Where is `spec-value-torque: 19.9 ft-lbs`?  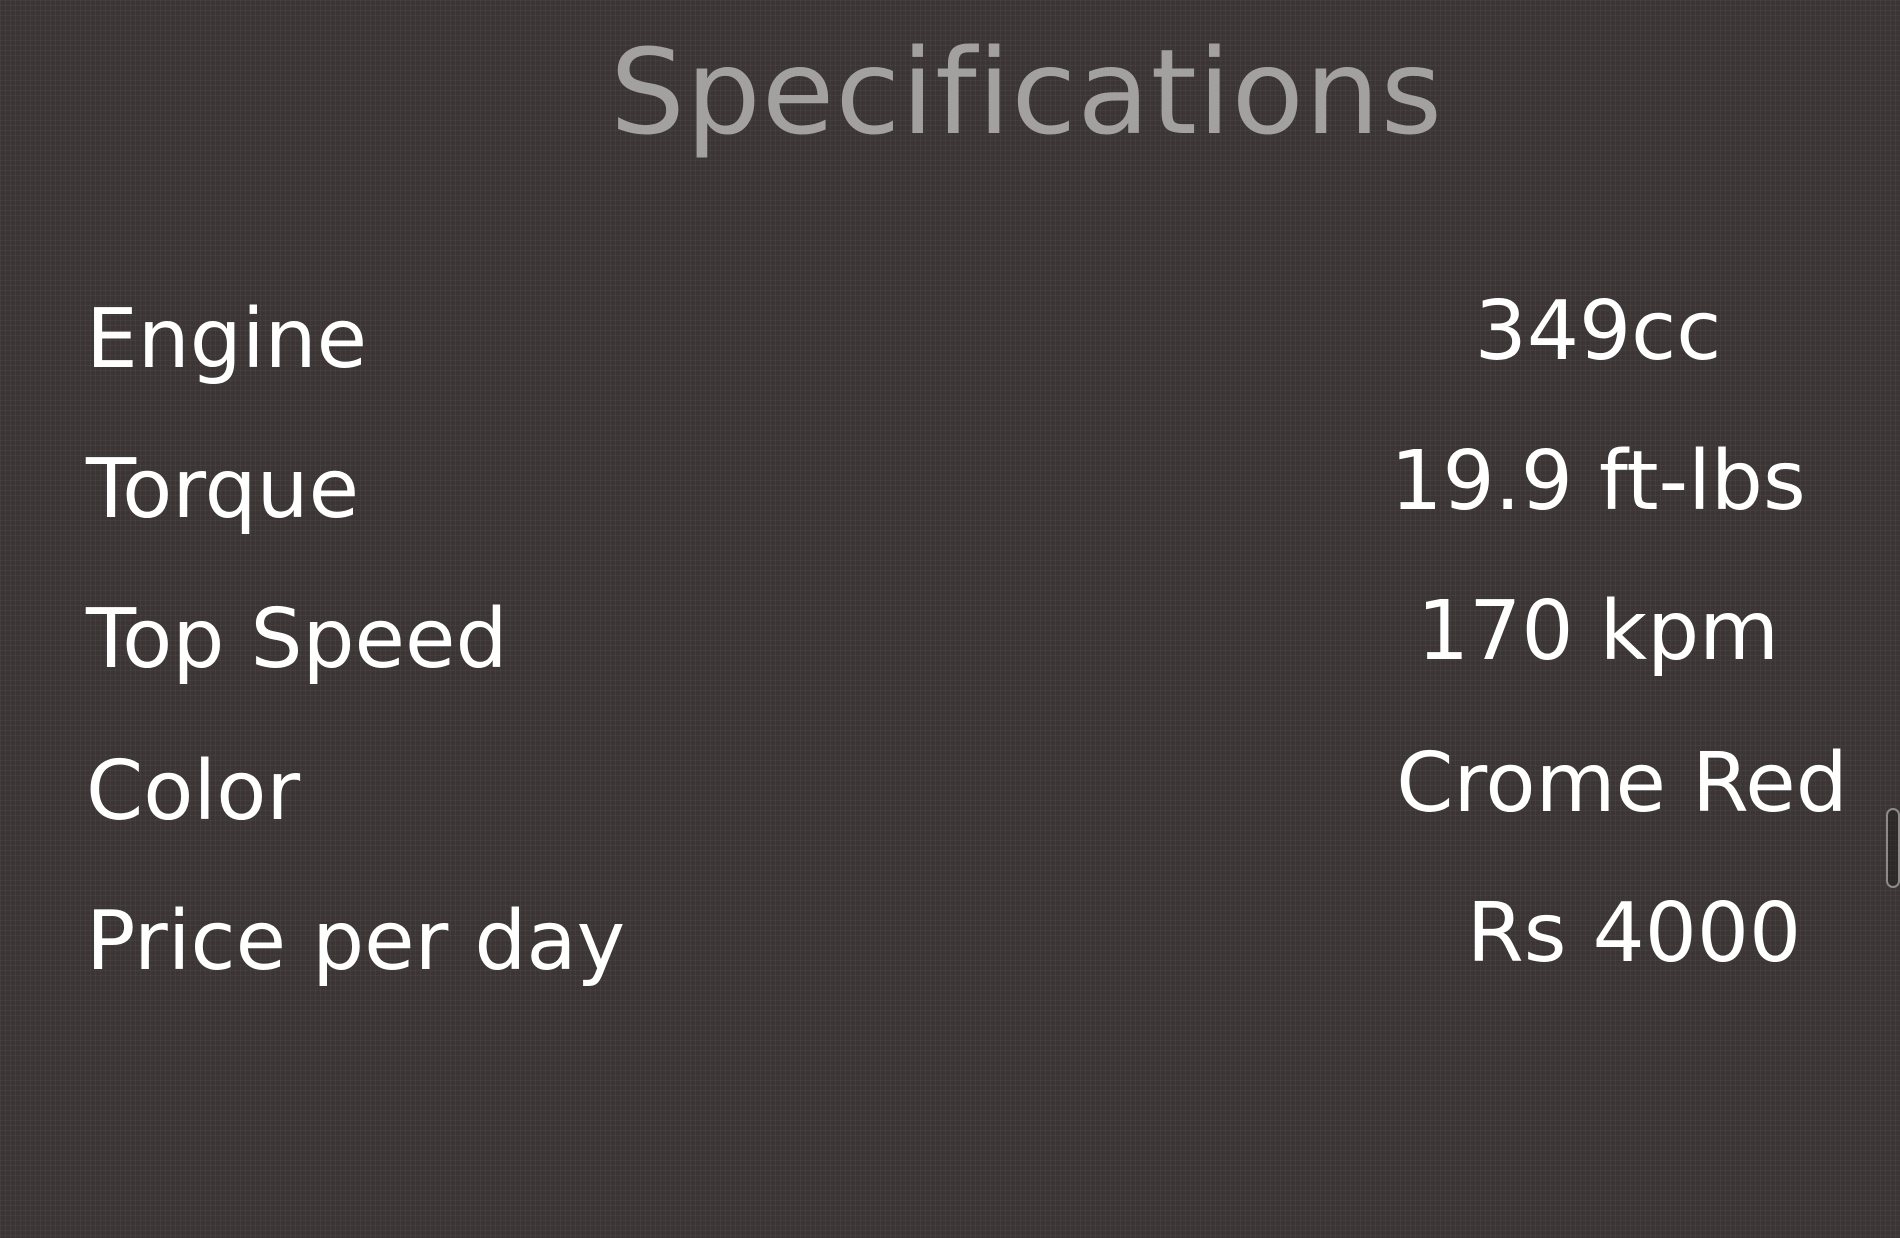 spec-value-torque: 19.9 ft-lbs is located at coordinates (1598, 481).